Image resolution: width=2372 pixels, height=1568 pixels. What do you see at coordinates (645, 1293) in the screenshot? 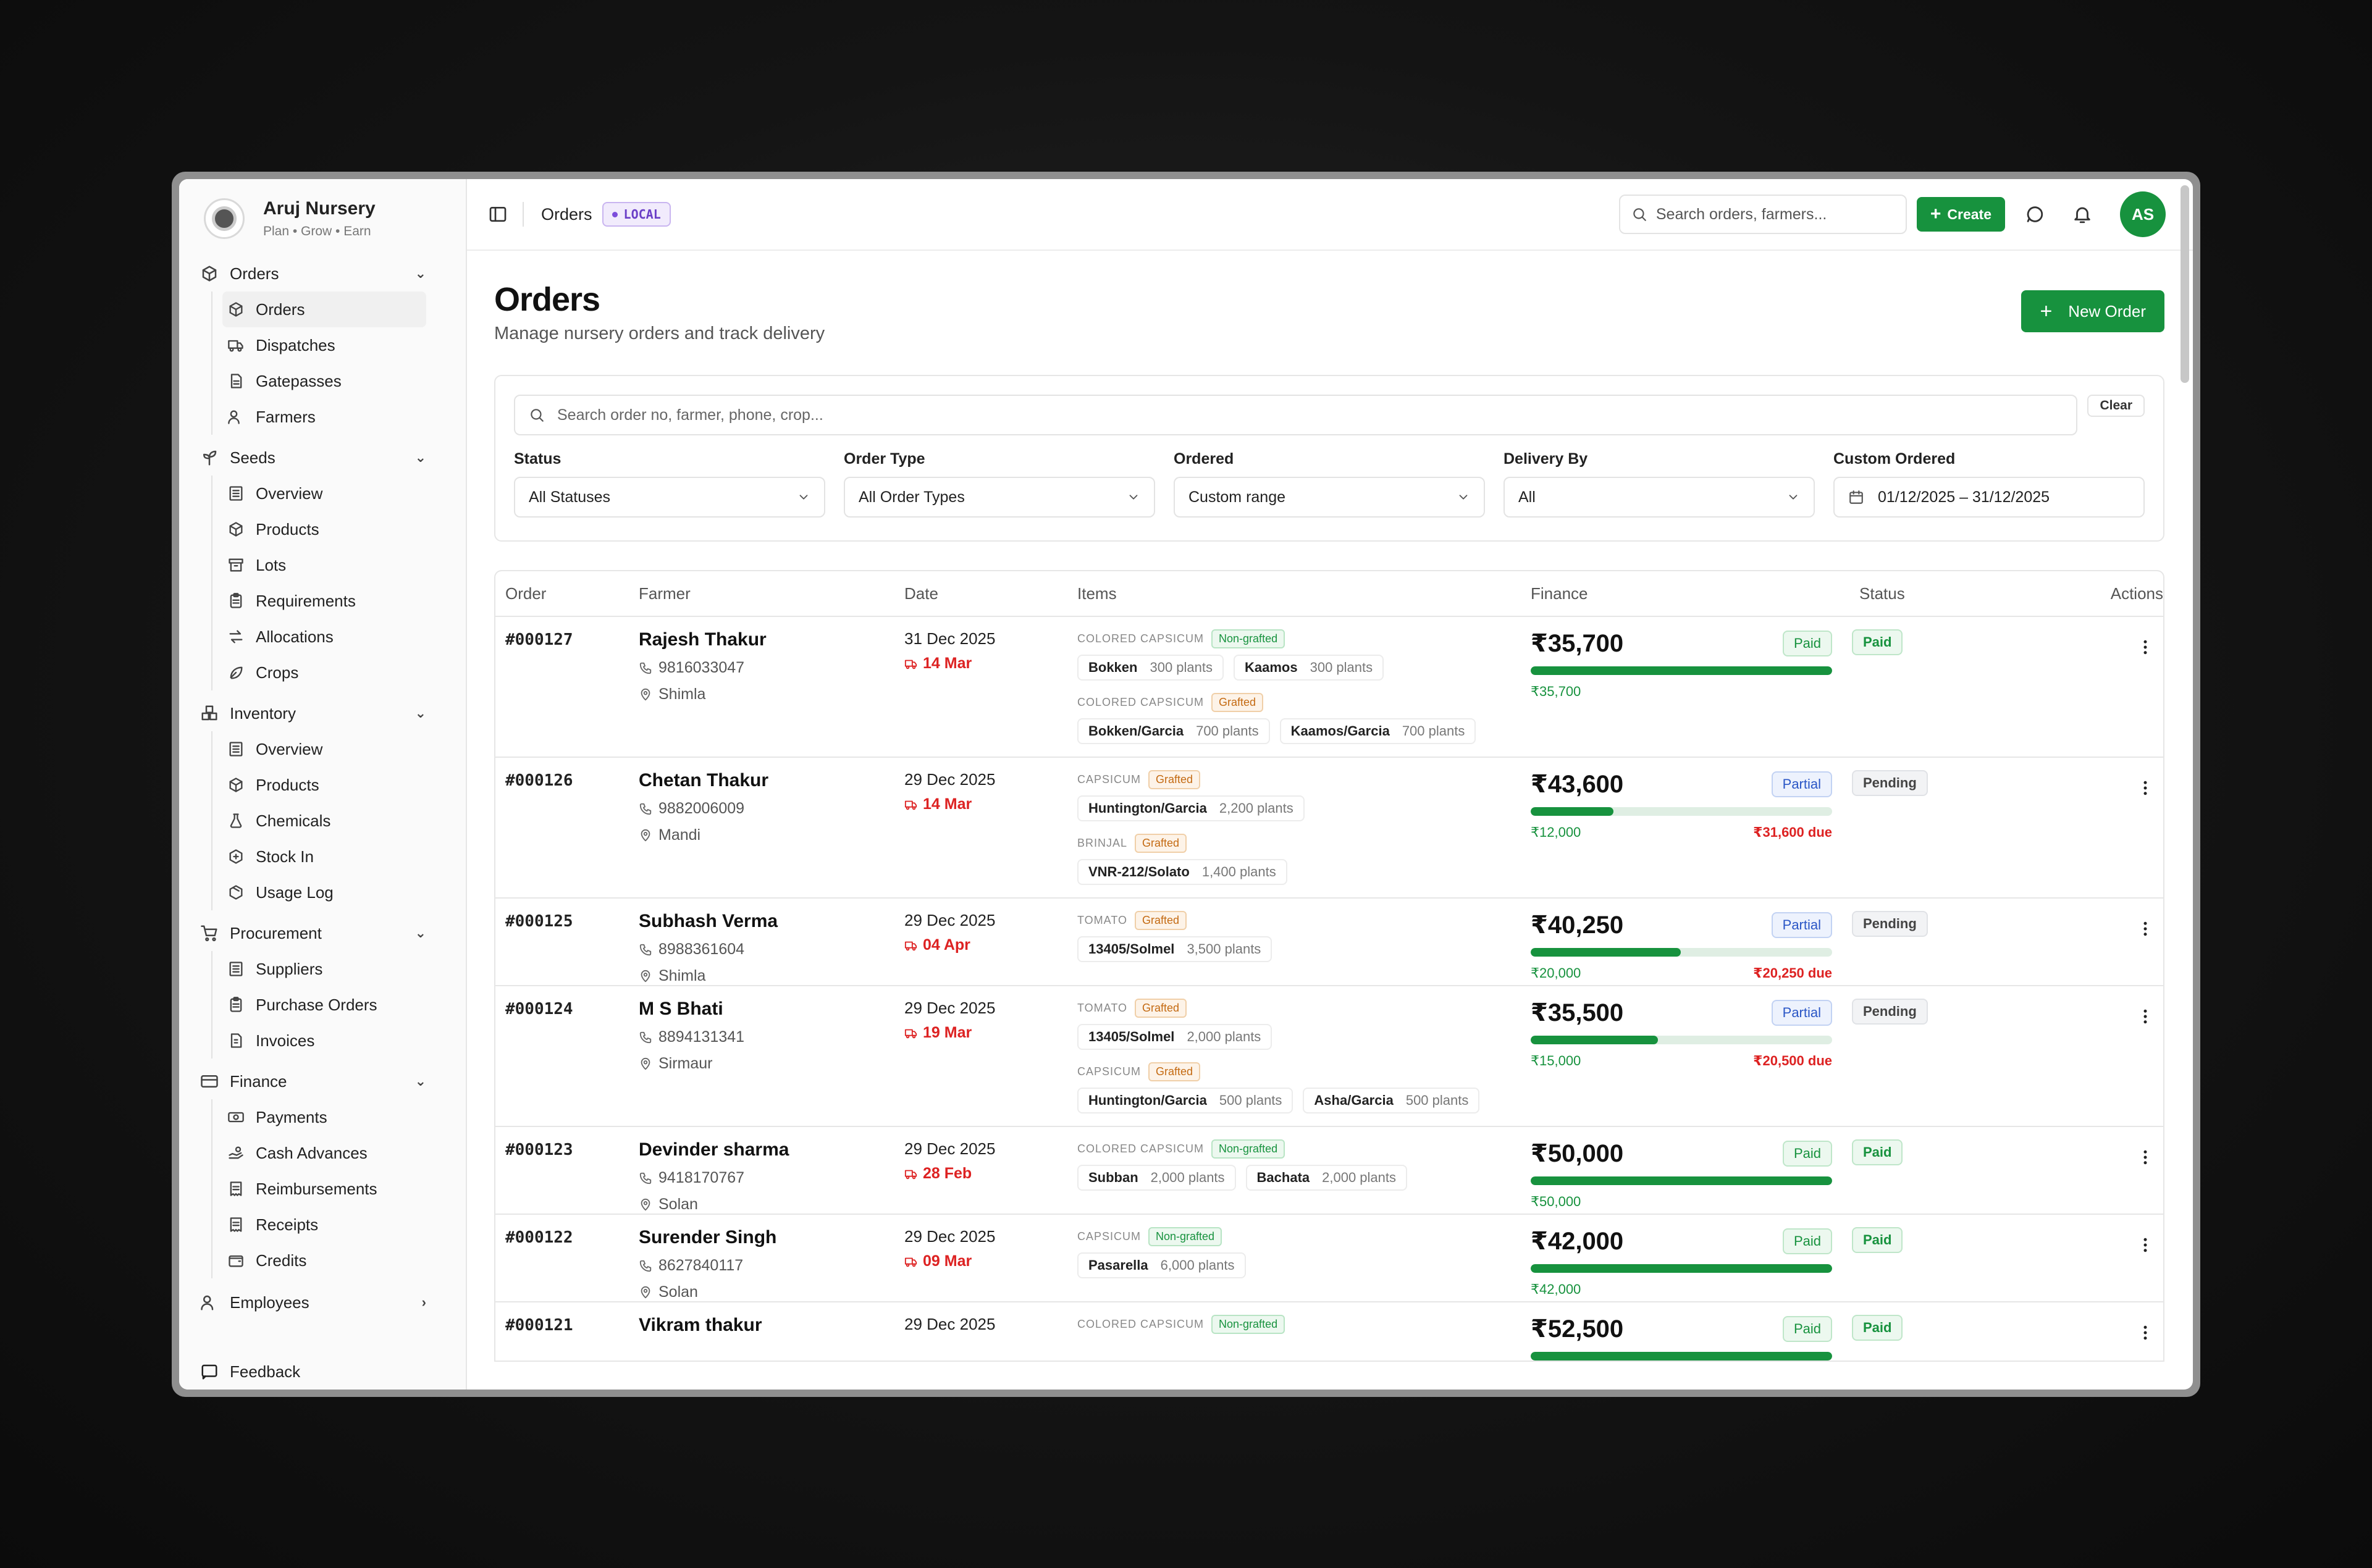
I see `map-pin-icon` at bounding box center [645, 1293].